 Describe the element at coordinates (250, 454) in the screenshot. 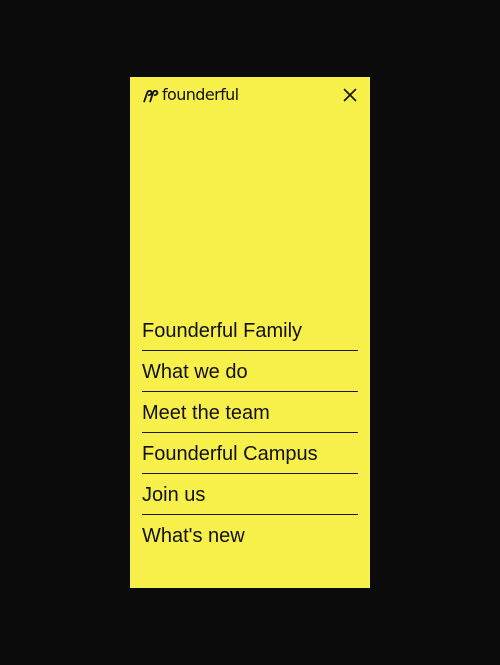

I see `menu-item-founderful-campus: Founderful Campus` at that location.